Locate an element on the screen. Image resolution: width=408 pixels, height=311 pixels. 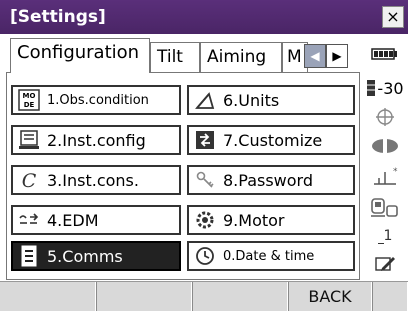
config-icon is located at coordinates (29, 140).